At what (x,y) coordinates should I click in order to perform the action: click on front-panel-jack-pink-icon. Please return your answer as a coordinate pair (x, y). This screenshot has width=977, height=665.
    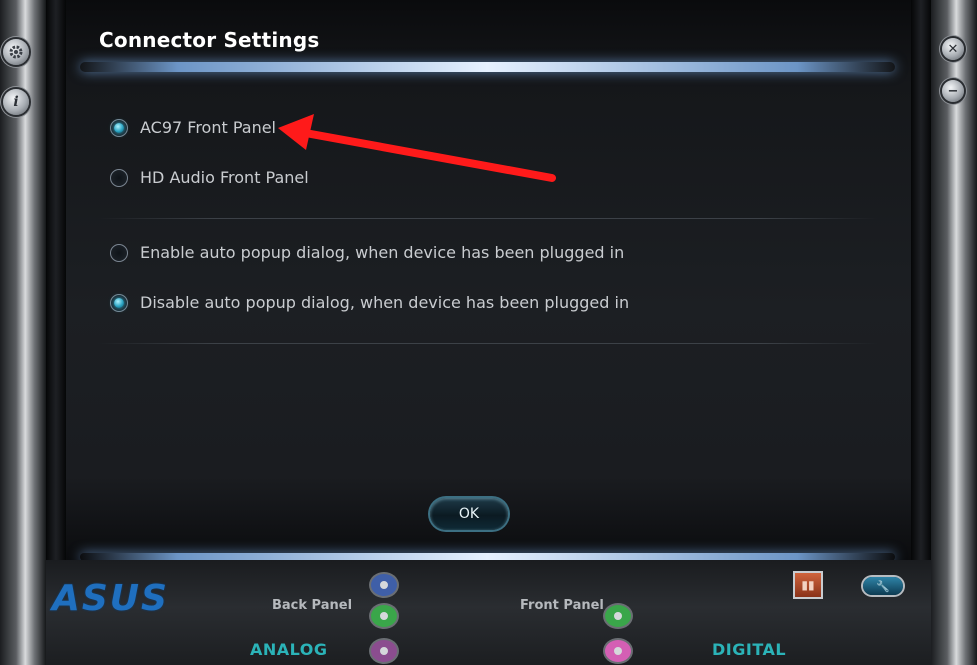
    Looking at the image, I should click on (618, 651).